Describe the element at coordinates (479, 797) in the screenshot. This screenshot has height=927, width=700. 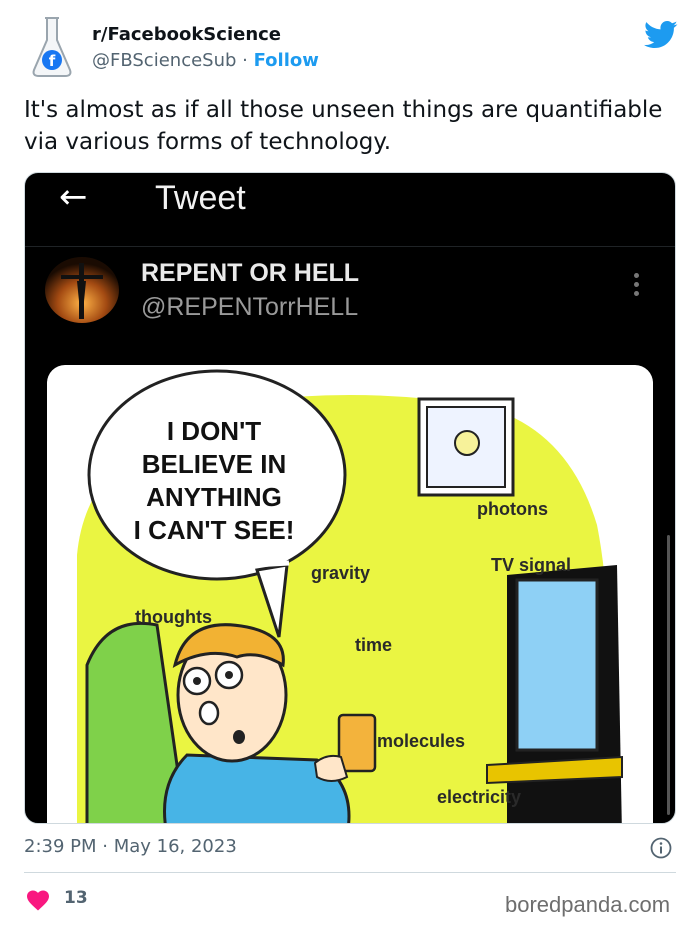
I see `label-electricity: electricity` at that location.